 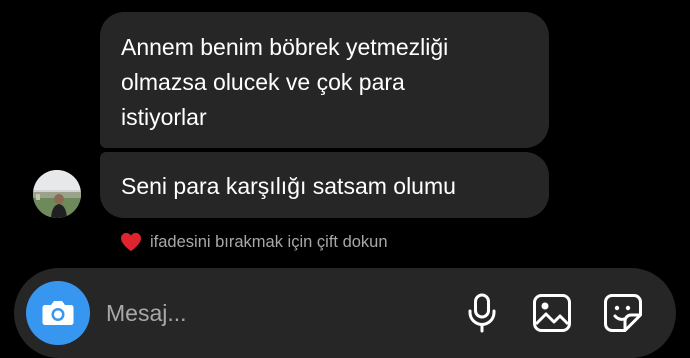 What do you see at coordinates (236, 313) in the screenshot?
I see `message-input` at bounding box center [236, 313].